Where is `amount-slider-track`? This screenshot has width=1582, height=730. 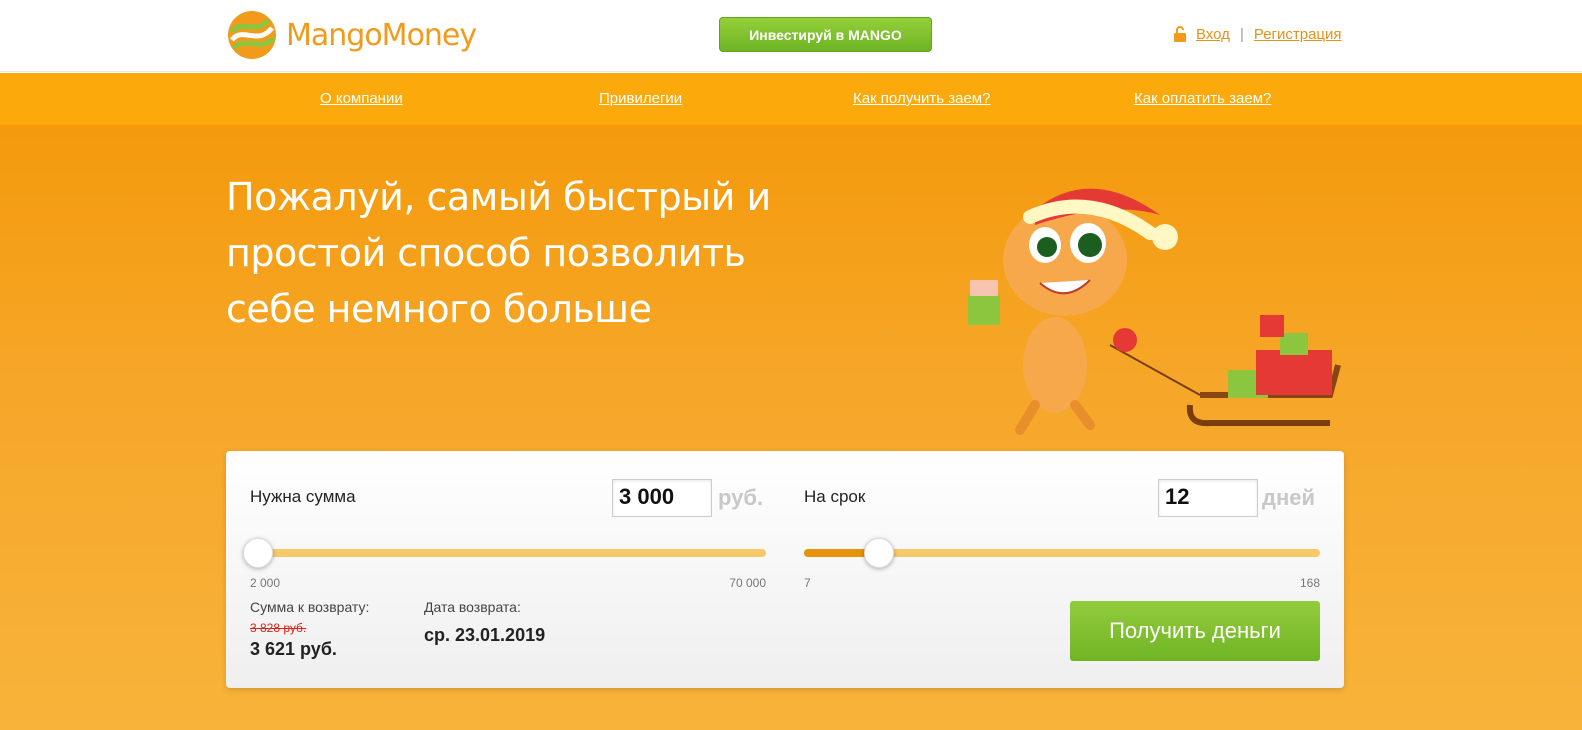 amount-slider-track is located at coordinates (504, 553).